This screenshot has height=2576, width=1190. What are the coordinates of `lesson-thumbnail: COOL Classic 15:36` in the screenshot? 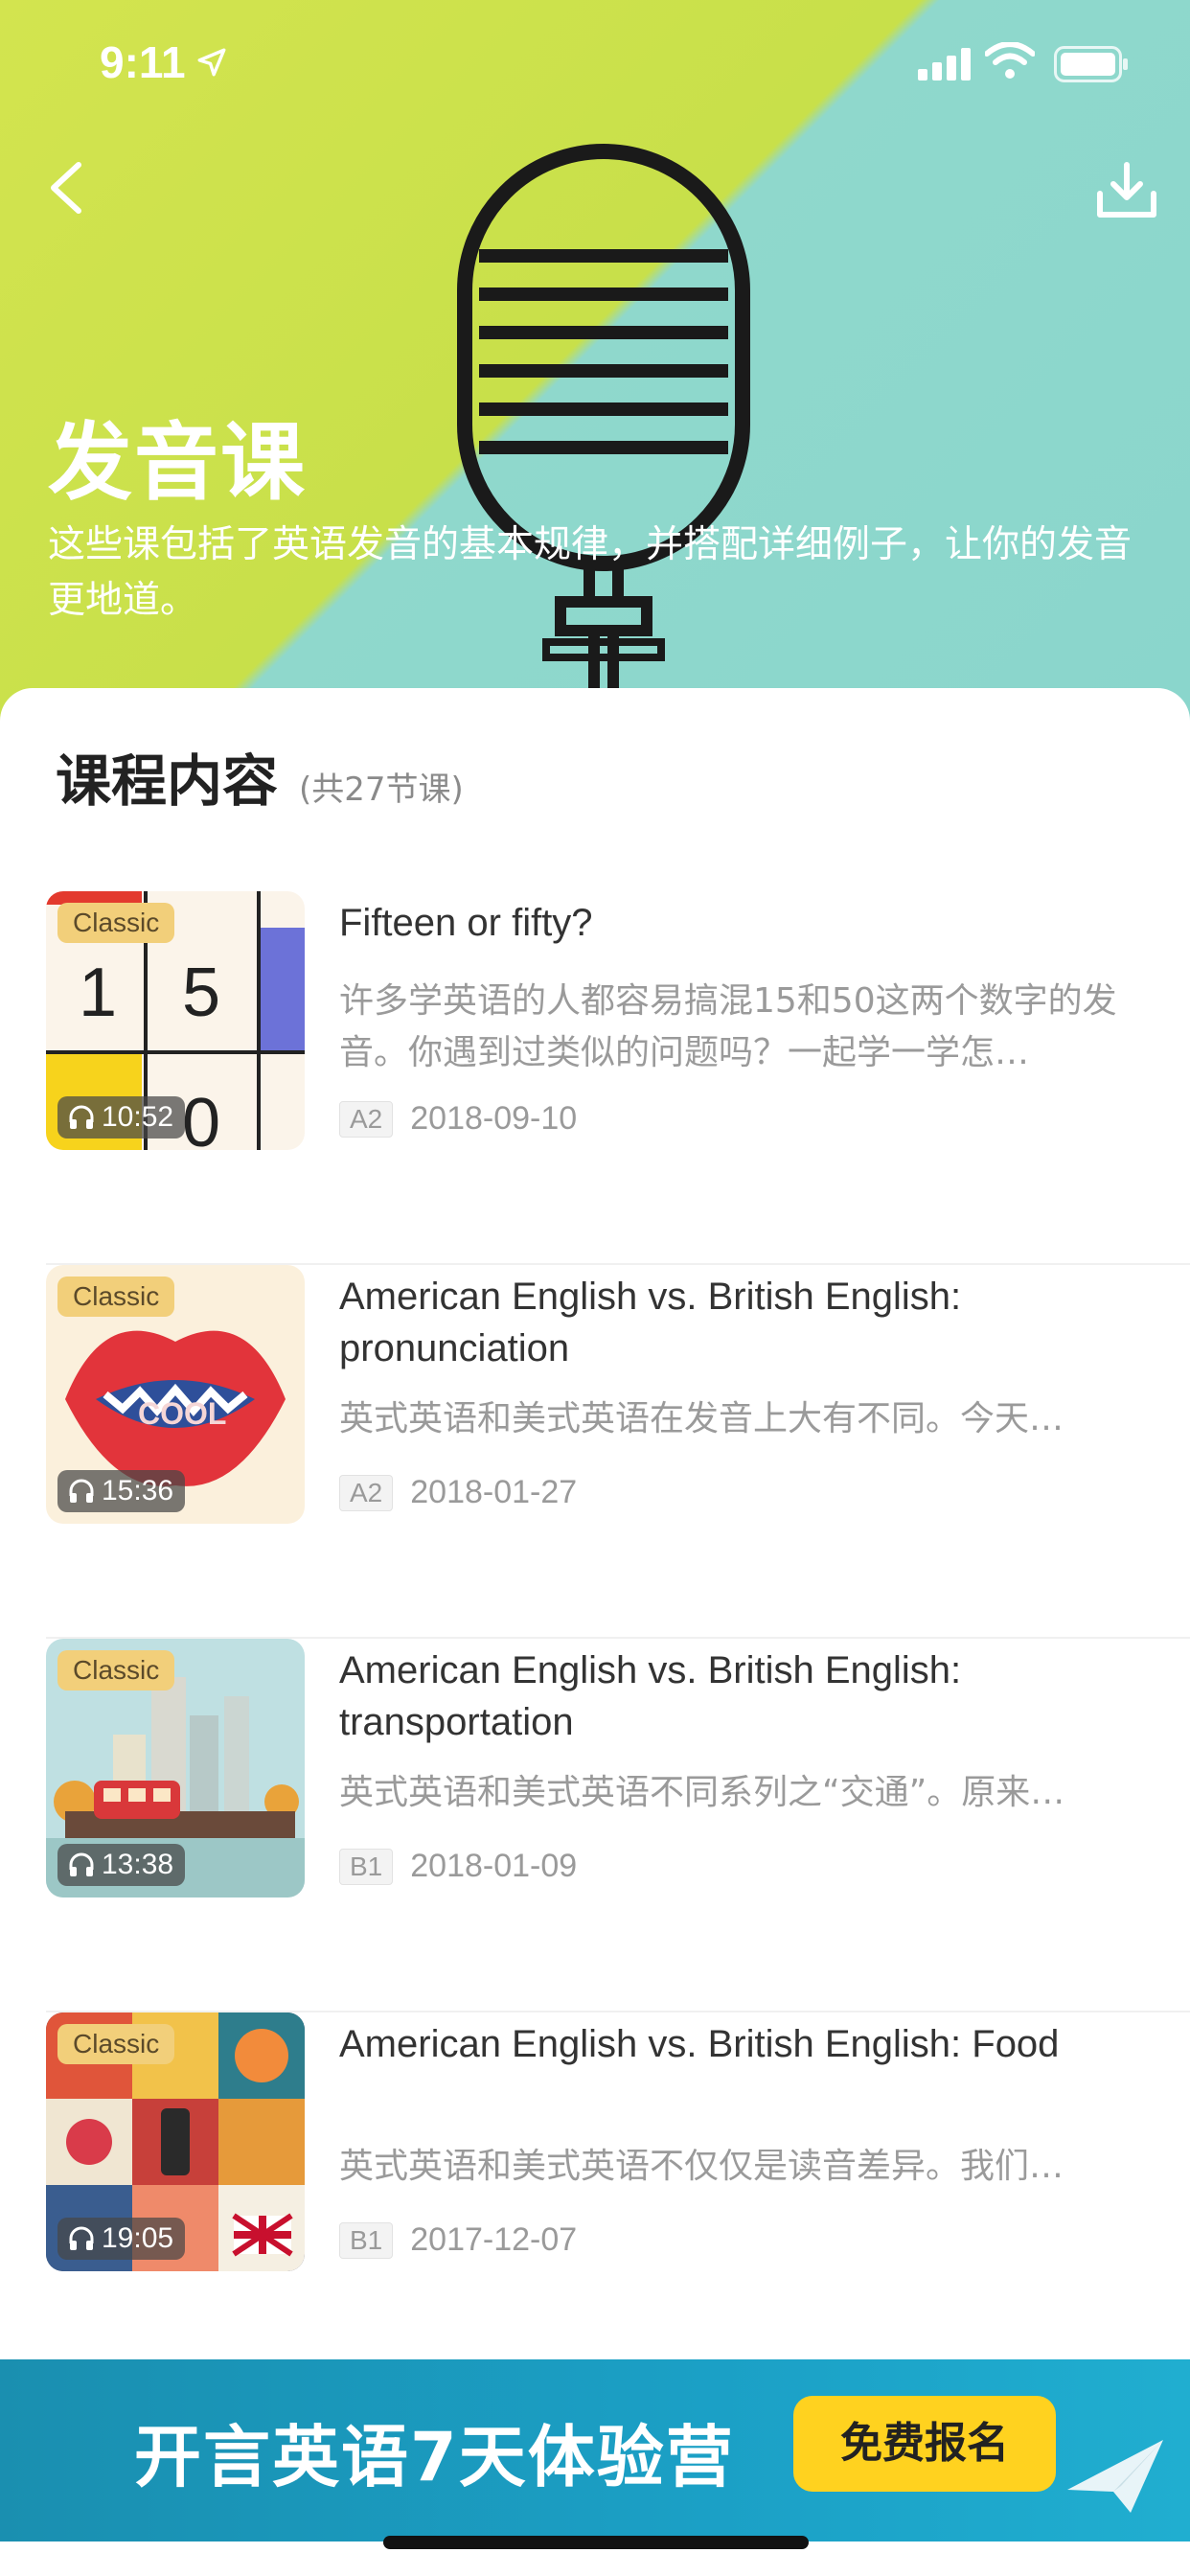 It's located at (175, 1394).